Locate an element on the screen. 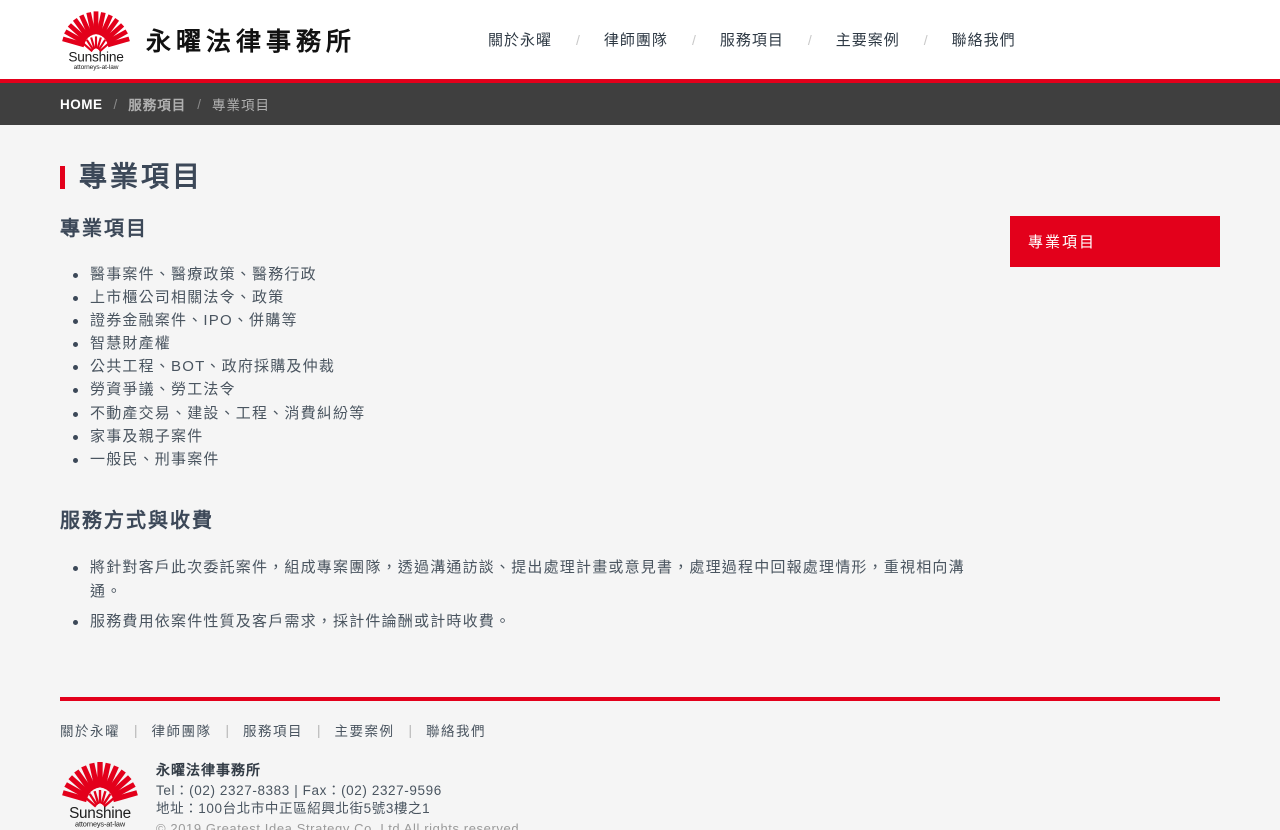 This screenshot has height=830, width=1280. list-item: 上市櫃公司相關法令、政策 is located at coordinates (531, 298).